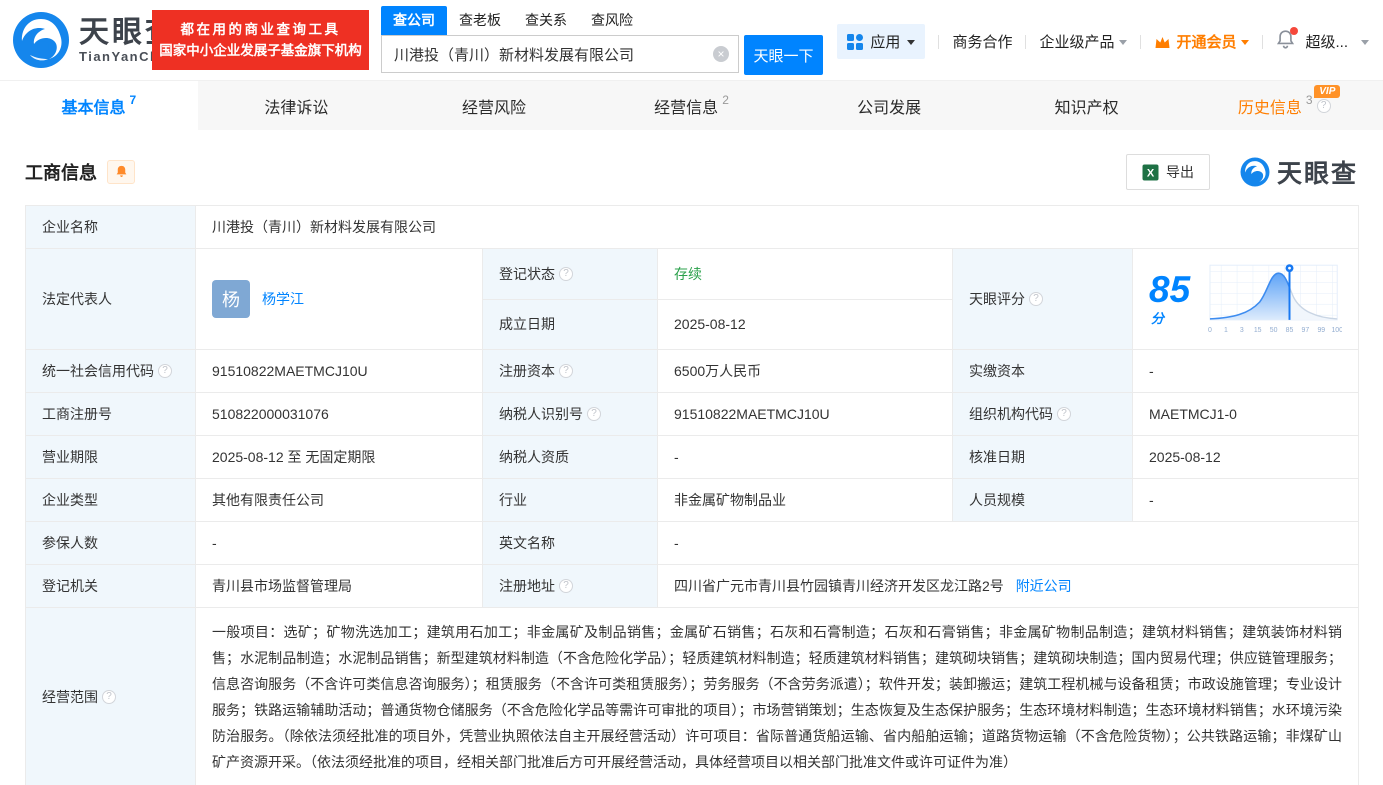 The image size is (1383, 785). What do you see at coordinates (1321, 330) in the screenshot?
I see `svg-text: 99` at bounding box center [1321, 330].